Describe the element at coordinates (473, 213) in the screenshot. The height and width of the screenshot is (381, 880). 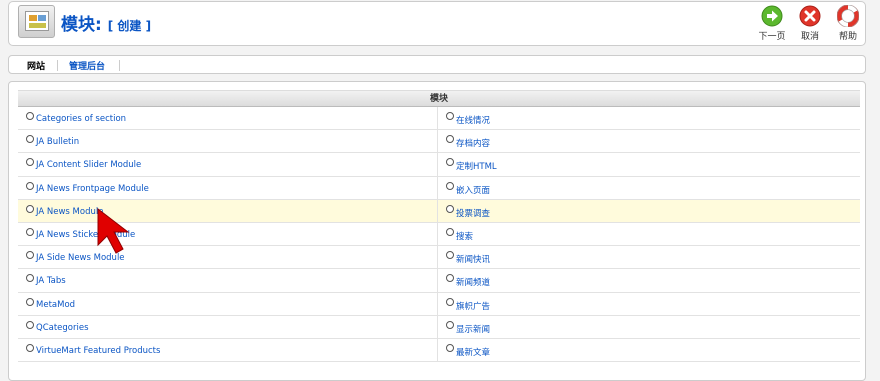
I see `module-label: 投票调查` at that location.